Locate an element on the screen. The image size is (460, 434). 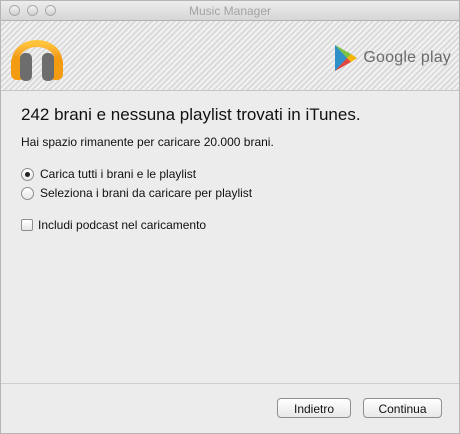
podcast-checkbox-label: Includi podcast nel caricamento is located at coordinates (122, 225).